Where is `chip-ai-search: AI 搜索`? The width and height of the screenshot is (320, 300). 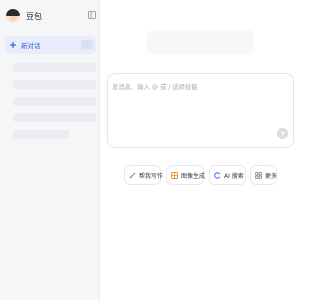 chip-ai-search: AI 搜索 is located at coordinates (227, 175).